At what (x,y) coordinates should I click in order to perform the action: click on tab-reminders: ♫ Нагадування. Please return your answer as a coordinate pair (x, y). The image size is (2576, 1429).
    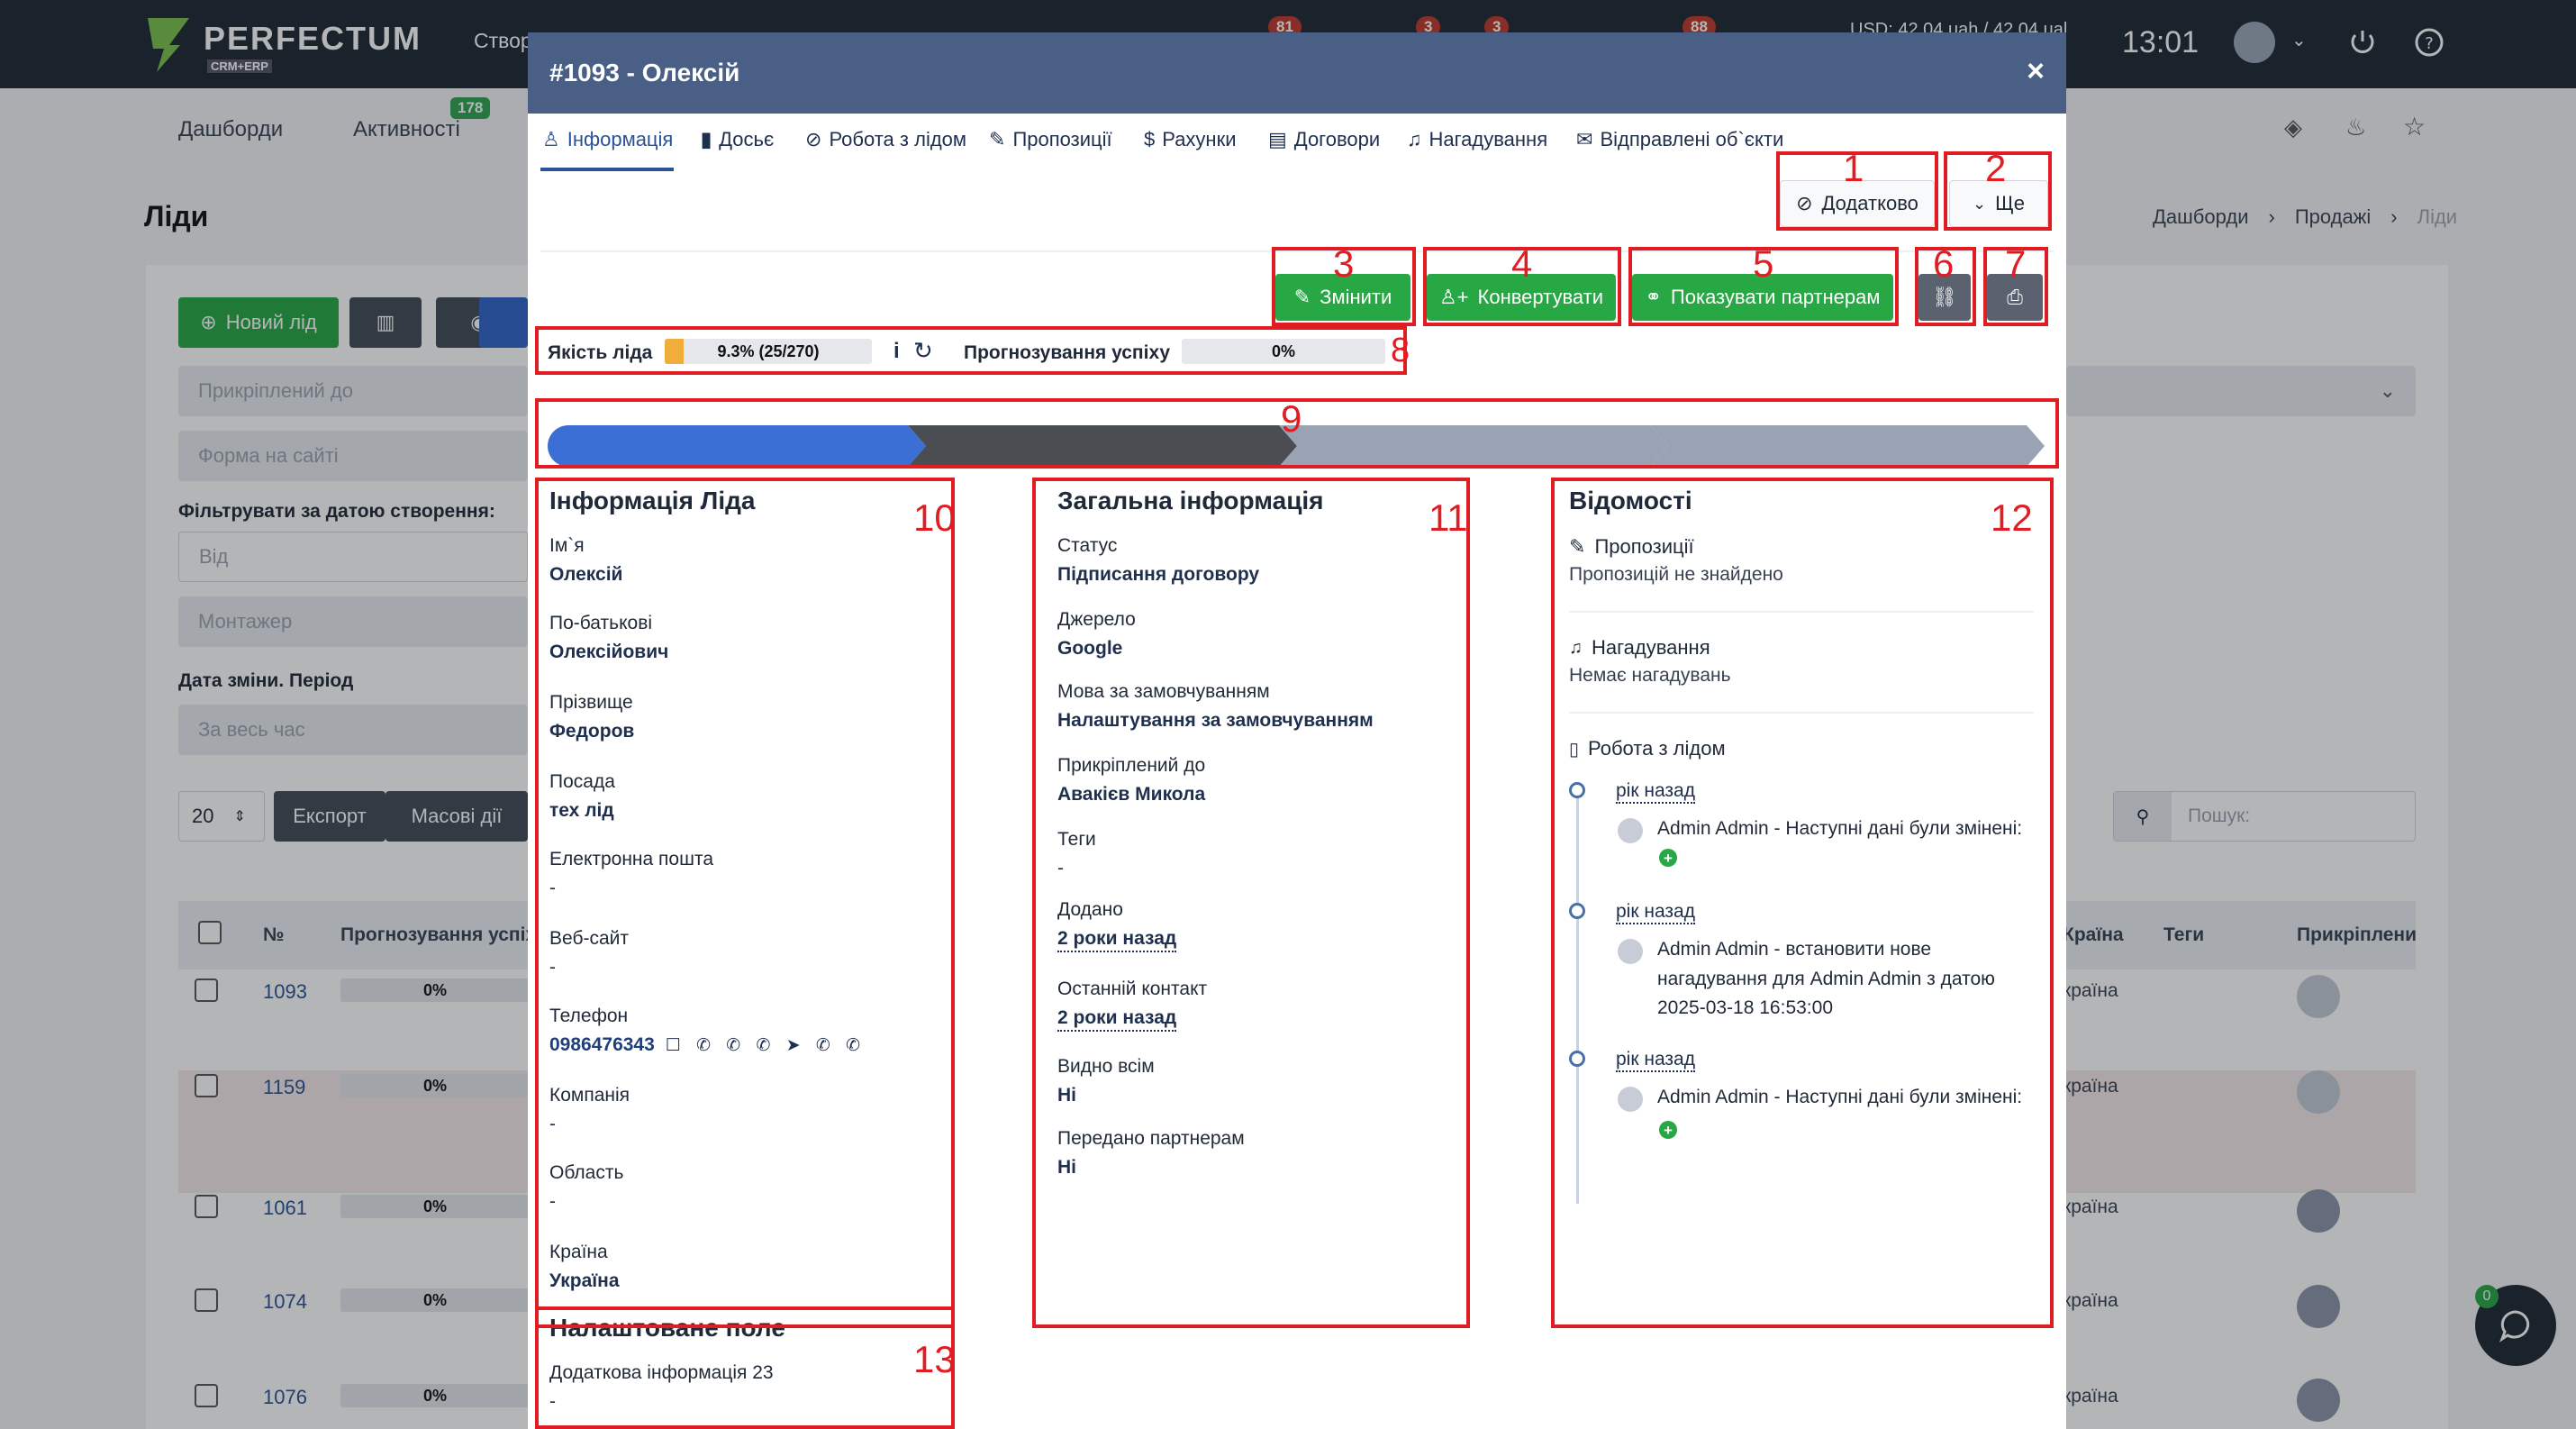
    Looking at the image, I should click on (1477, 139).